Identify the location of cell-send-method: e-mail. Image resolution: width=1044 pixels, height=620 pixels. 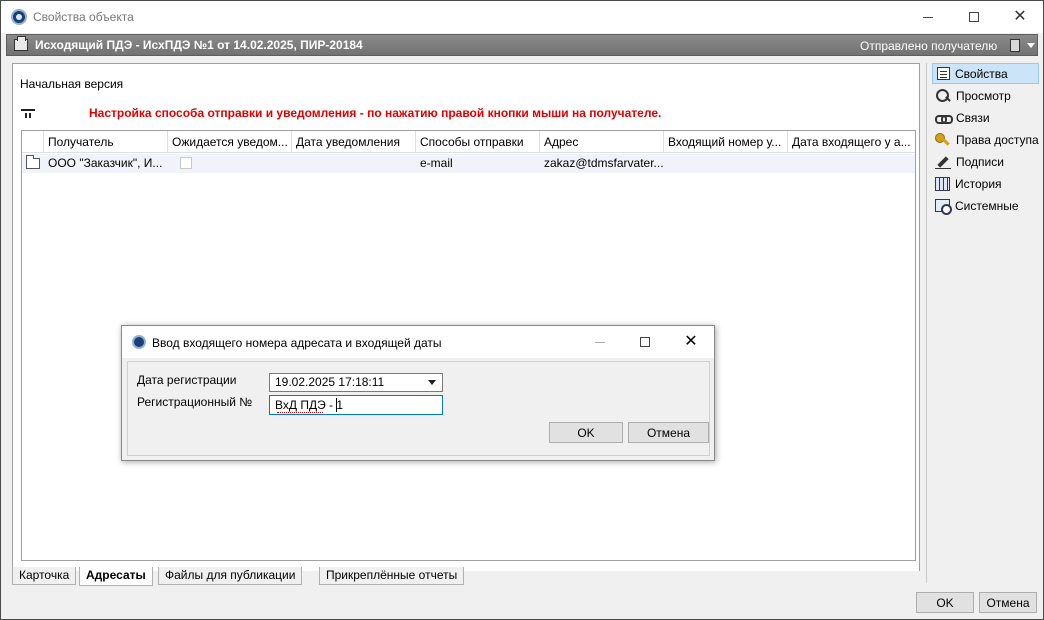
(436, 163).